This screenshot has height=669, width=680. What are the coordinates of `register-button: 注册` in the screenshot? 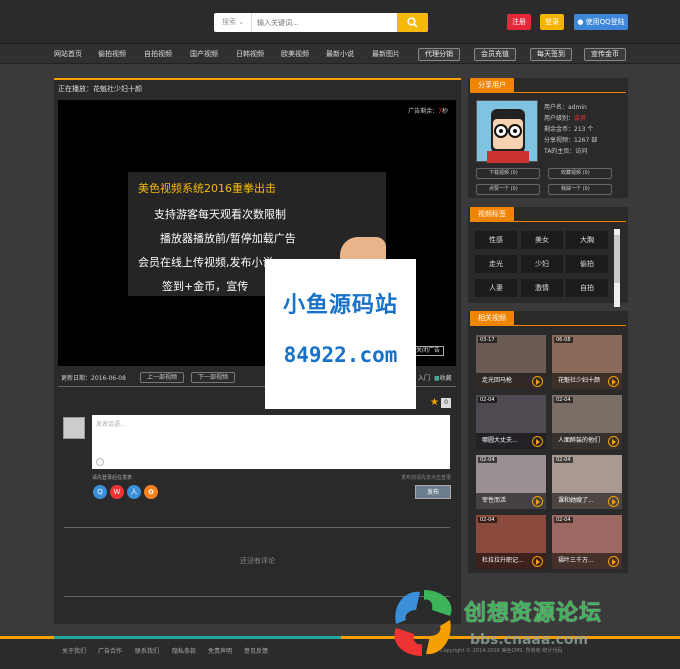 It's located at (519, 22).